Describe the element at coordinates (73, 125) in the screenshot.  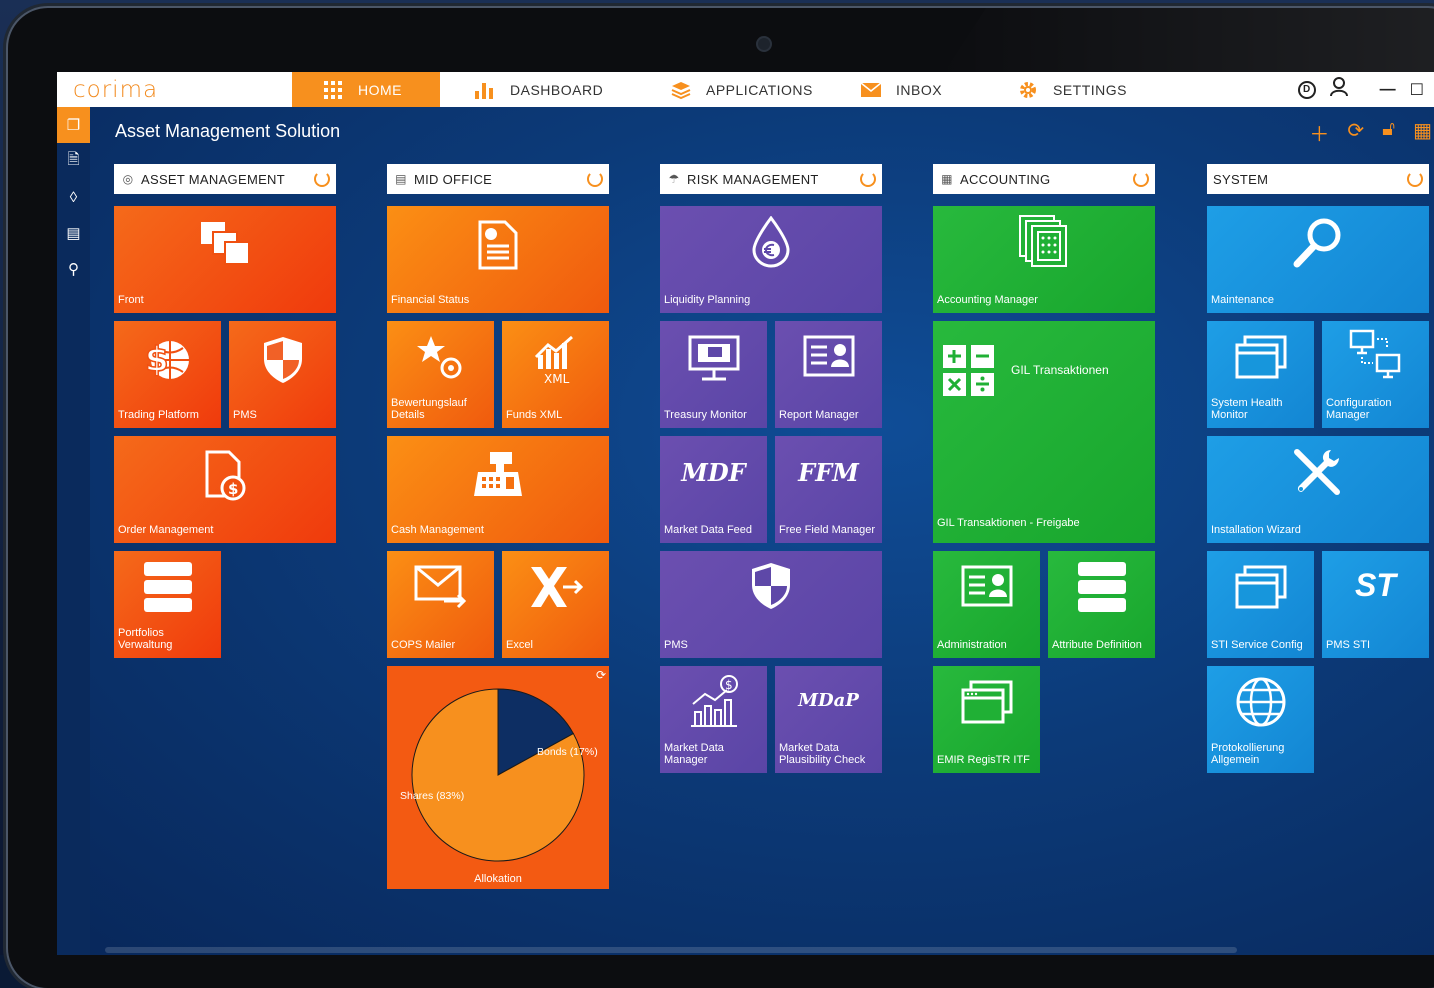
I see `sidebar-home: ❐` at that location.